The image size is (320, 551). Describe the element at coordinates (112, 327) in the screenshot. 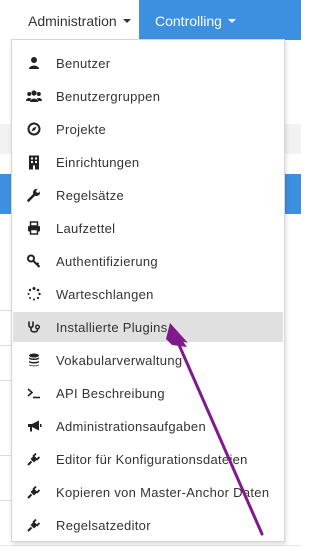

I see `menu-item-label: Installierte Plugins` at that location.